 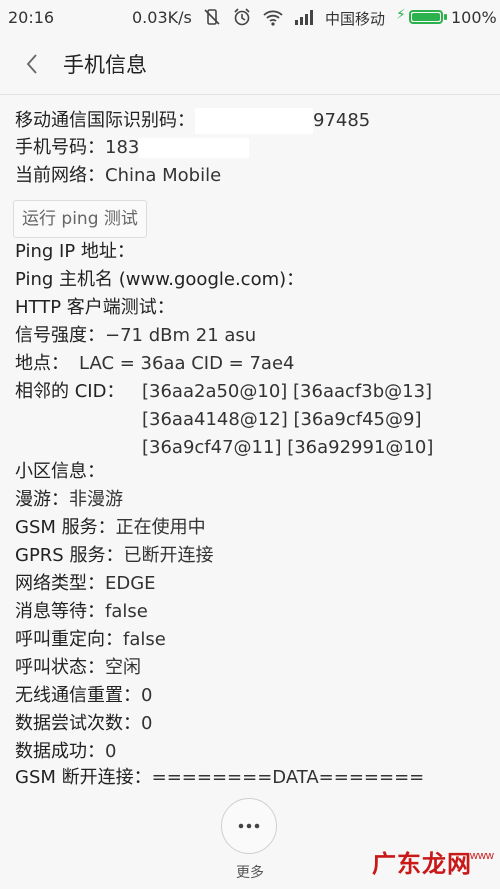 I want to click on data-attempts-value: 0, so click(x=147, y=723).